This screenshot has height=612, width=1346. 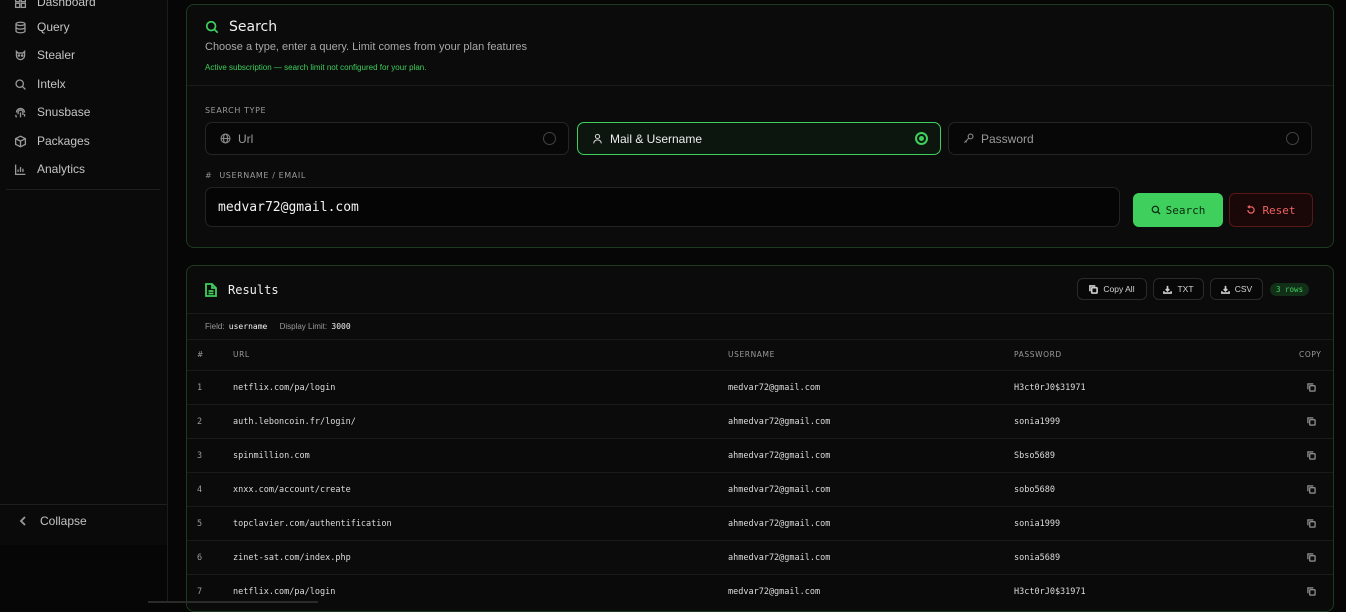 What do you see at coordinates (1130, 138) in the screenshot?
I see `type-option-password: Password` at bounding box center [1130, 138].